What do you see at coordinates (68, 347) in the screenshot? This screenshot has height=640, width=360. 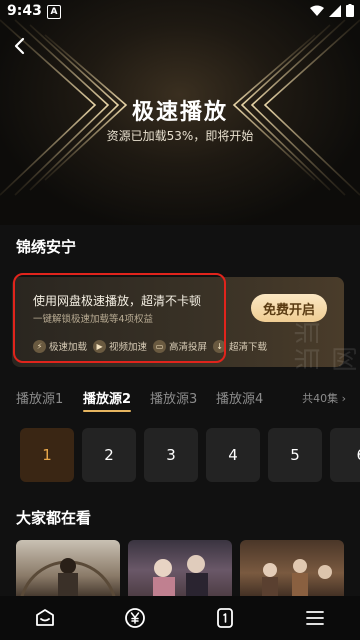 I see `perk-label: 极速加载` at bounding box center [68, 347].